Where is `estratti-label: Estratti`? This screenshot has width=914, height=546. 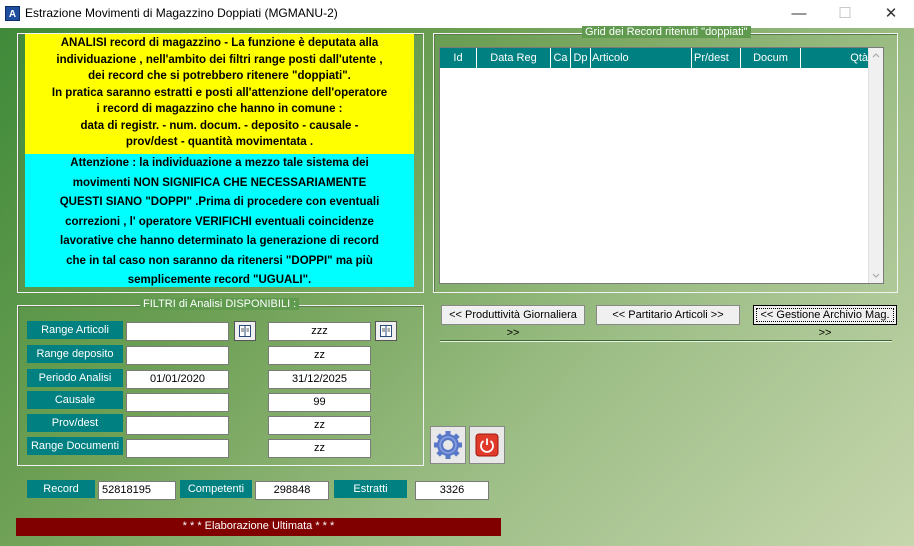 estratti-label: Estratti is located at coordinates (370, 489).